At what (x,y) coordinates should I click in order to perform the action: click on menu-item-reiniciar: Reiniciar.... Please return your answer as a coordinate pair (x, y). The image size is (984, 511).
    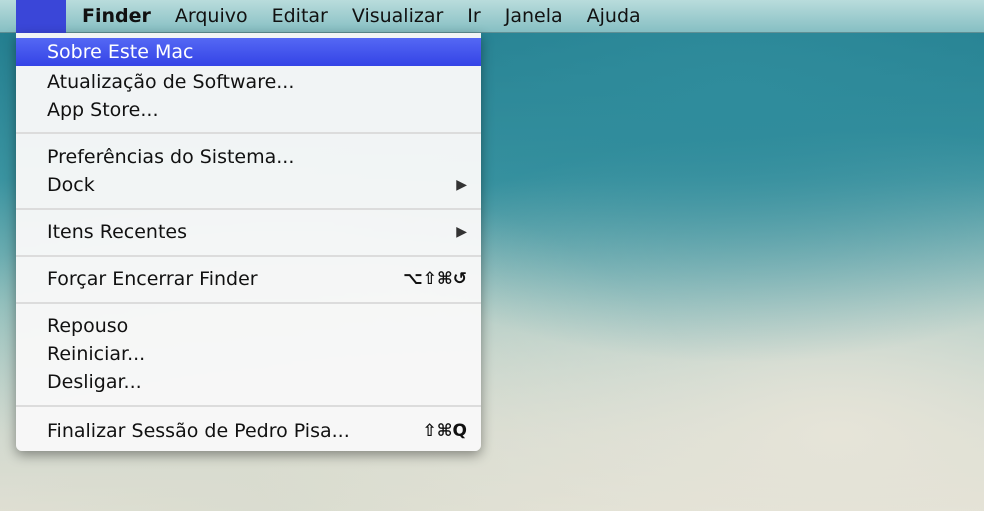
    Looking at the image, I should click on (248, 354).